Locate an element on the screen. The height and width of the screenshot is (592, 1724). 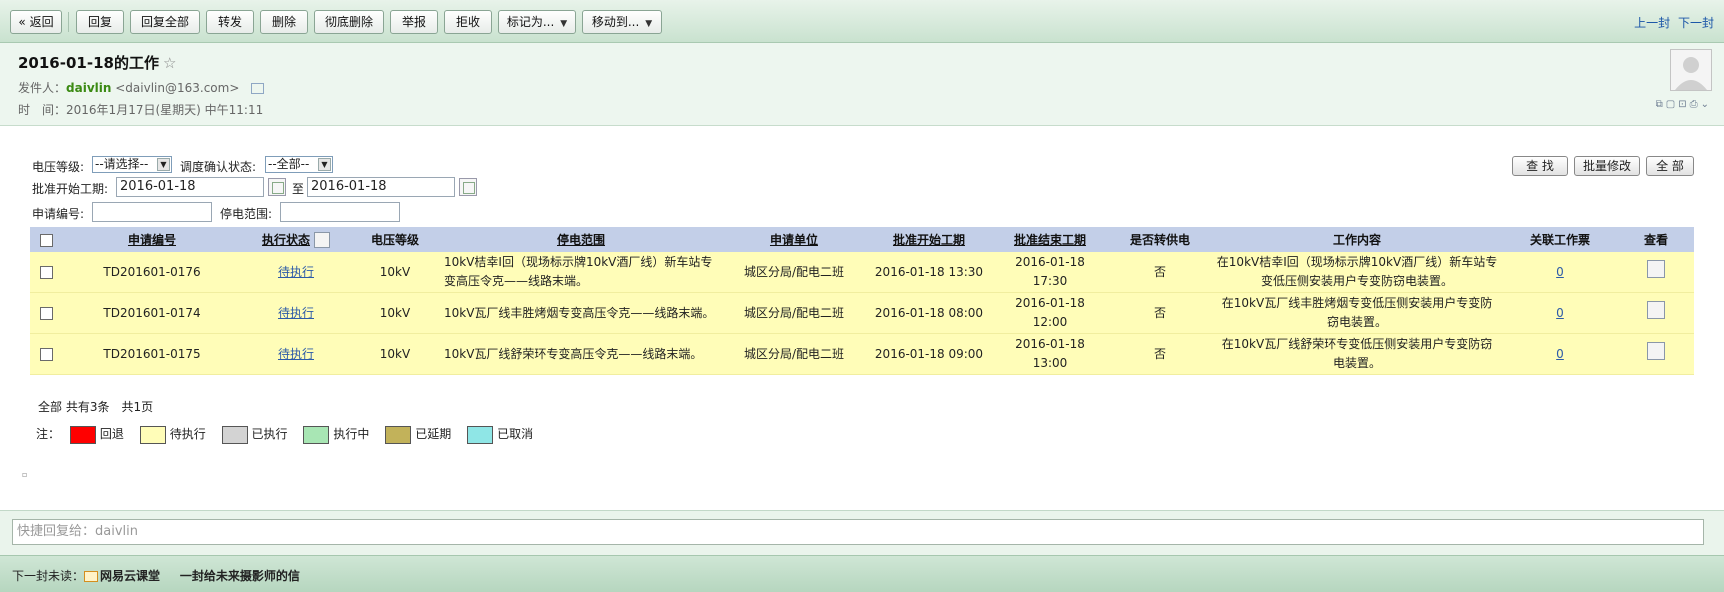
reply-button: 回复 is located at coordinates (100, 22).